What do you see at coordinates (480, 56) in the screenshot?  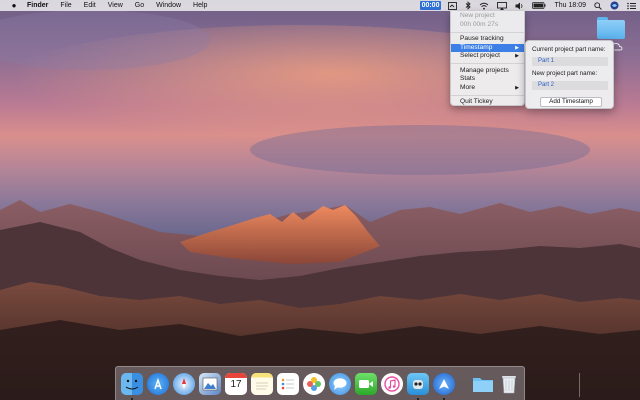 I see `select-project-label: Select project` at bounding box center [480, 56].